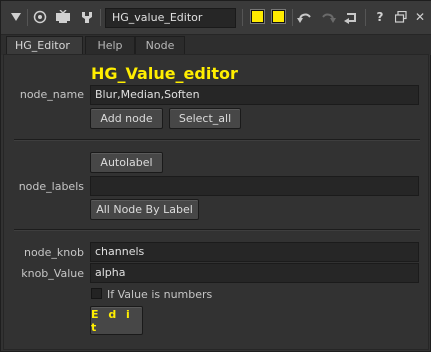 The height and width of the screenshot is (352, 431). Describe the element at coordinates (63, 17) in the screenshot. I see `monitor-icon` at that location.